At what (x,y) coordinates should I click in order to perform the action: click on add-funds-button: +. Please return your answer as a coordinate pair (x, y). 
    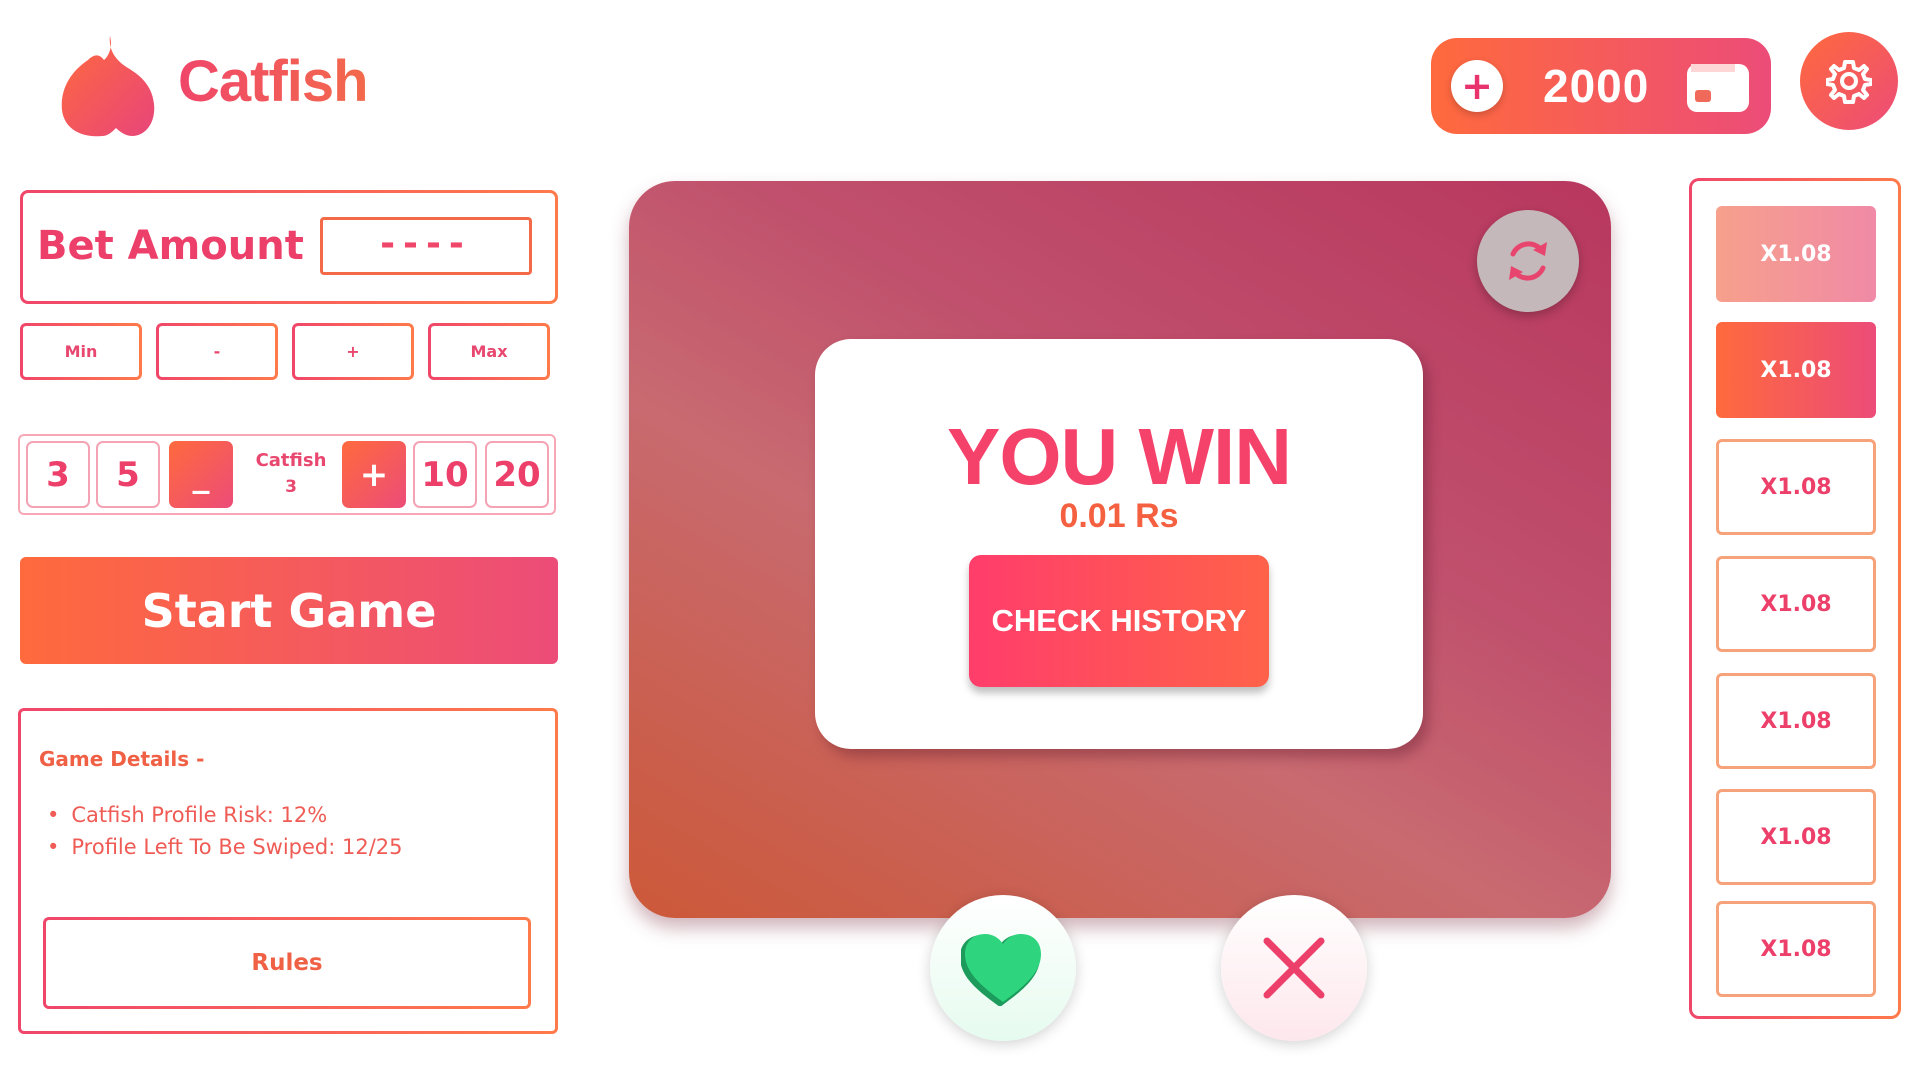
    Looking at the image, I should click on (1477, 86).